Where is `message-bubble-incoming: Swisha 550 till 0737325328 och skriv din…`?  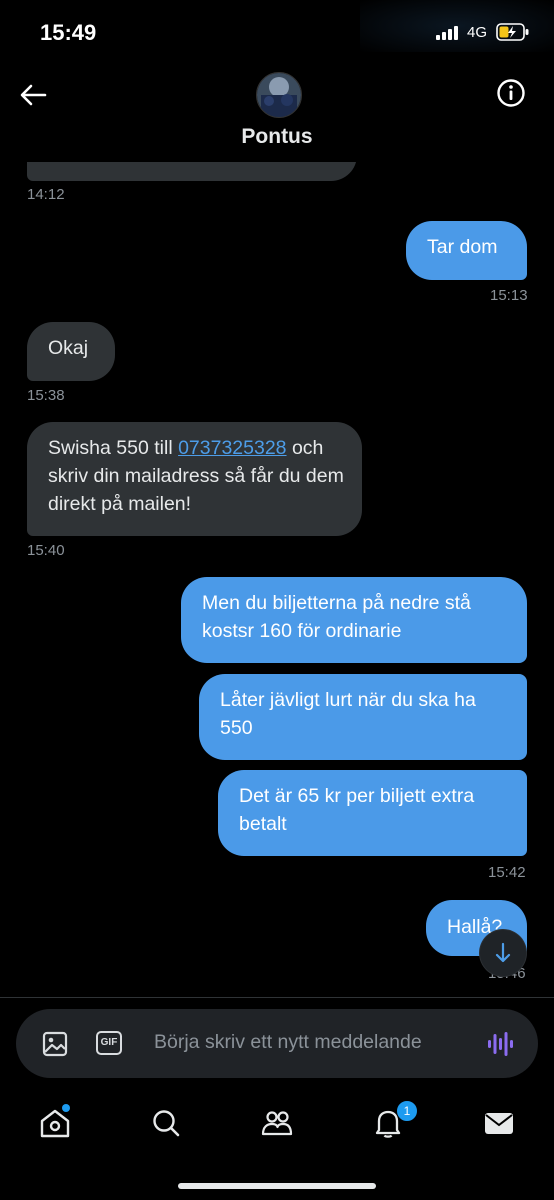
message-bubble-incoming: Swisha 550 till 0737325328 och skriv din… is located at coordinates (194, 479).